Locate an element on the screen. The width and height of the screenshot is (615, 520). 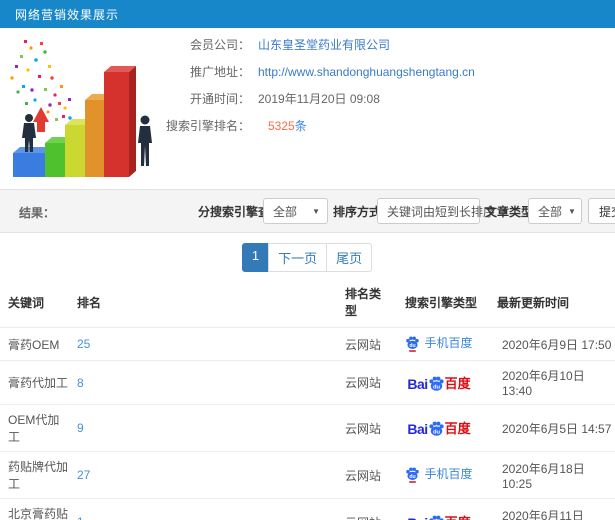
confetti-dots is located at coordinates (43, 82).